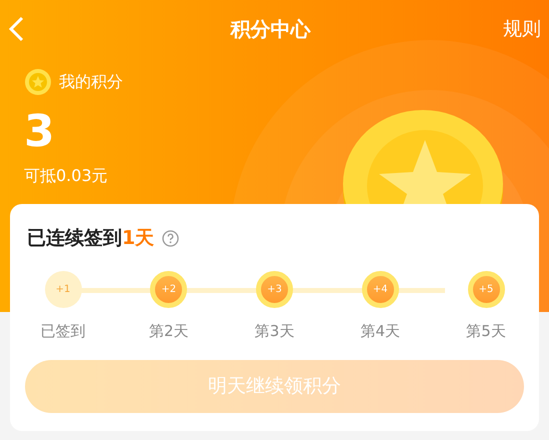  Describe the element at coordinates (380, 331) in the screenshot. I see `day-label: 第4天` at that location.